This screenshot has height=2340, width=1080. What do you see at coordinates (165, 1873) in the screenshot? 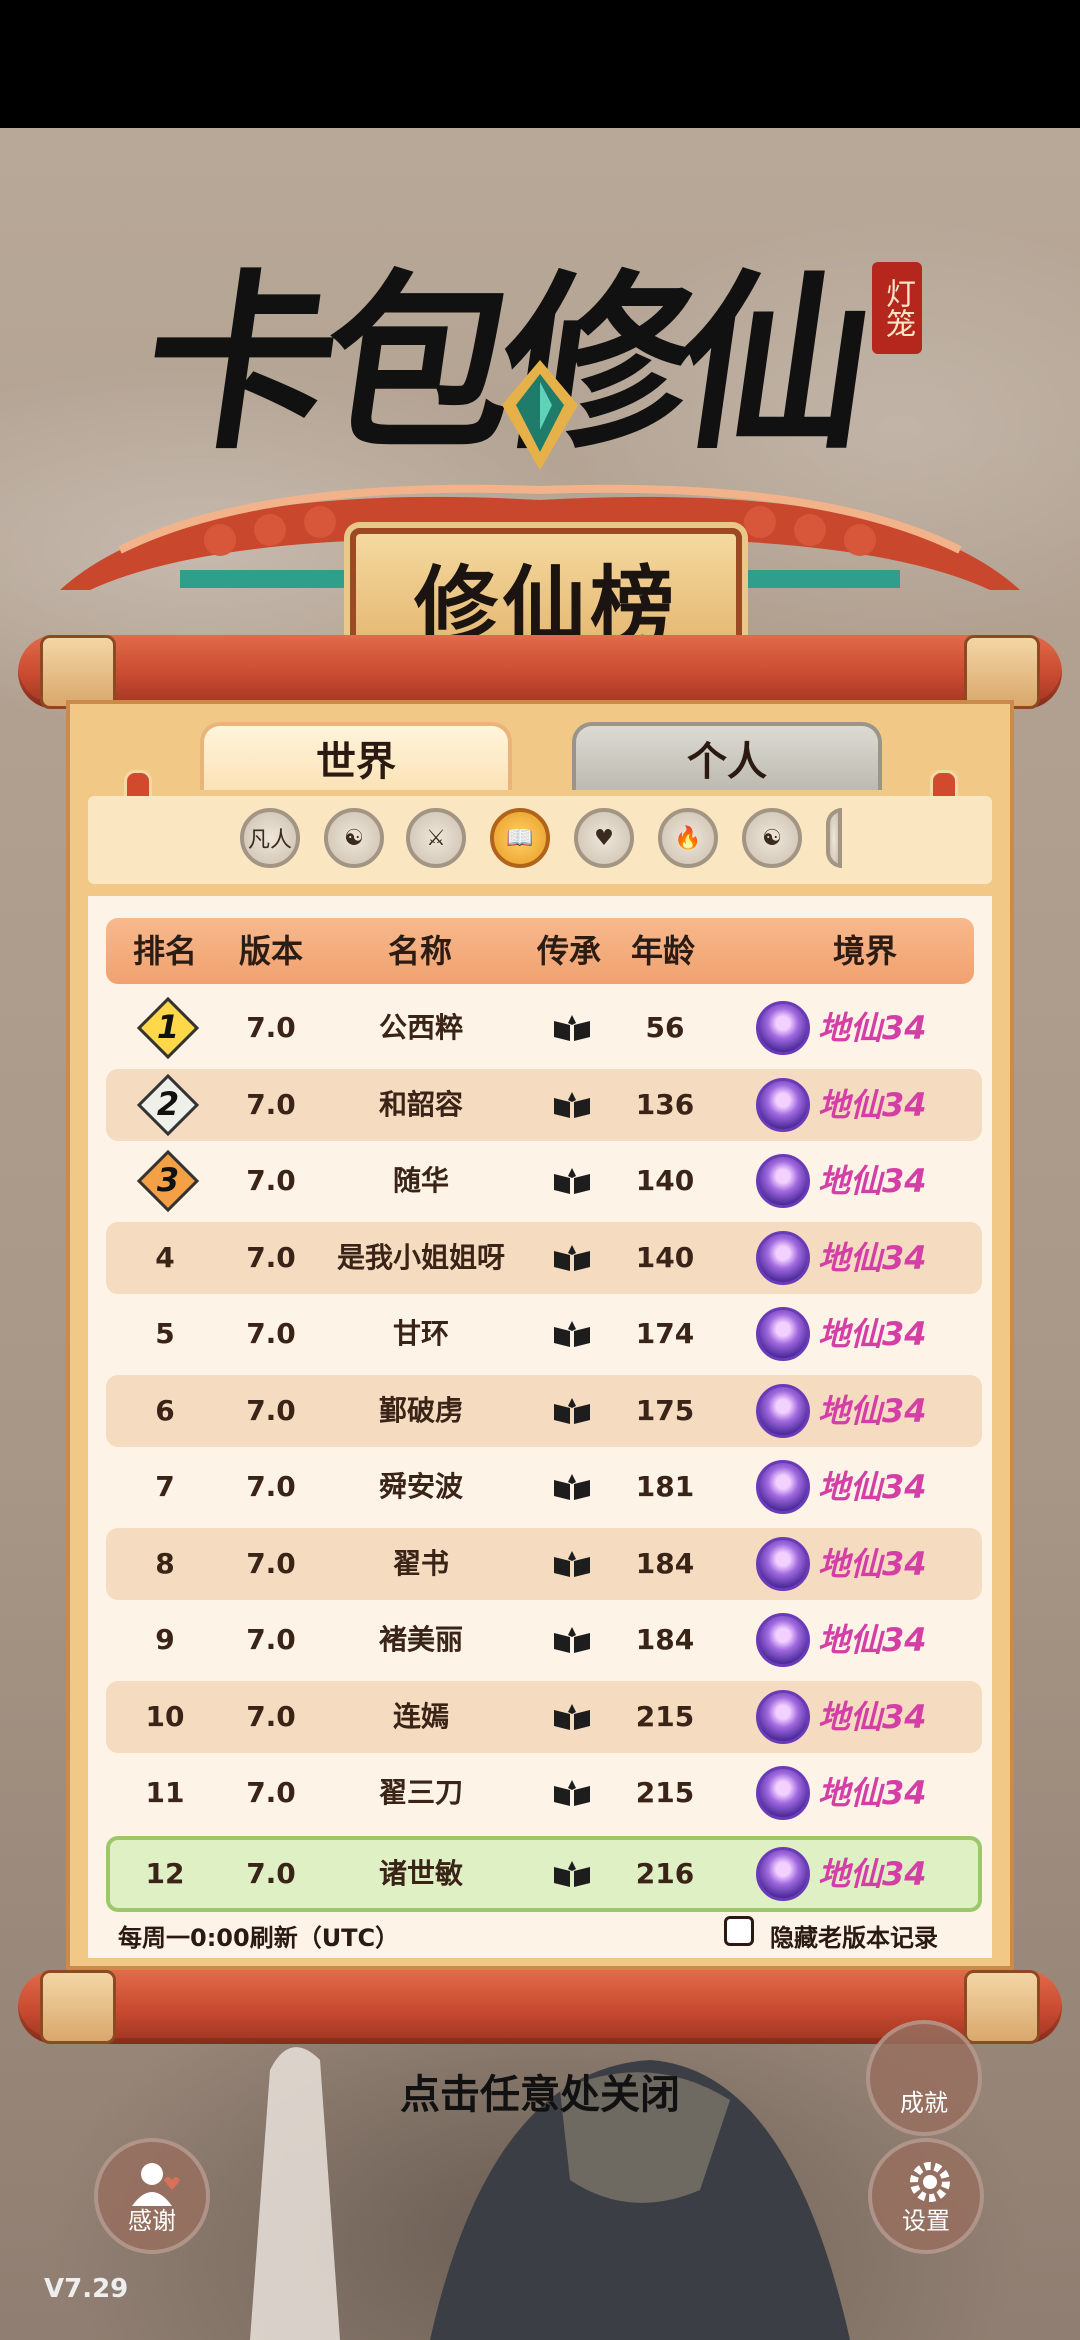
I see `rank-cell: 12` at bounding box center [165, 1873].